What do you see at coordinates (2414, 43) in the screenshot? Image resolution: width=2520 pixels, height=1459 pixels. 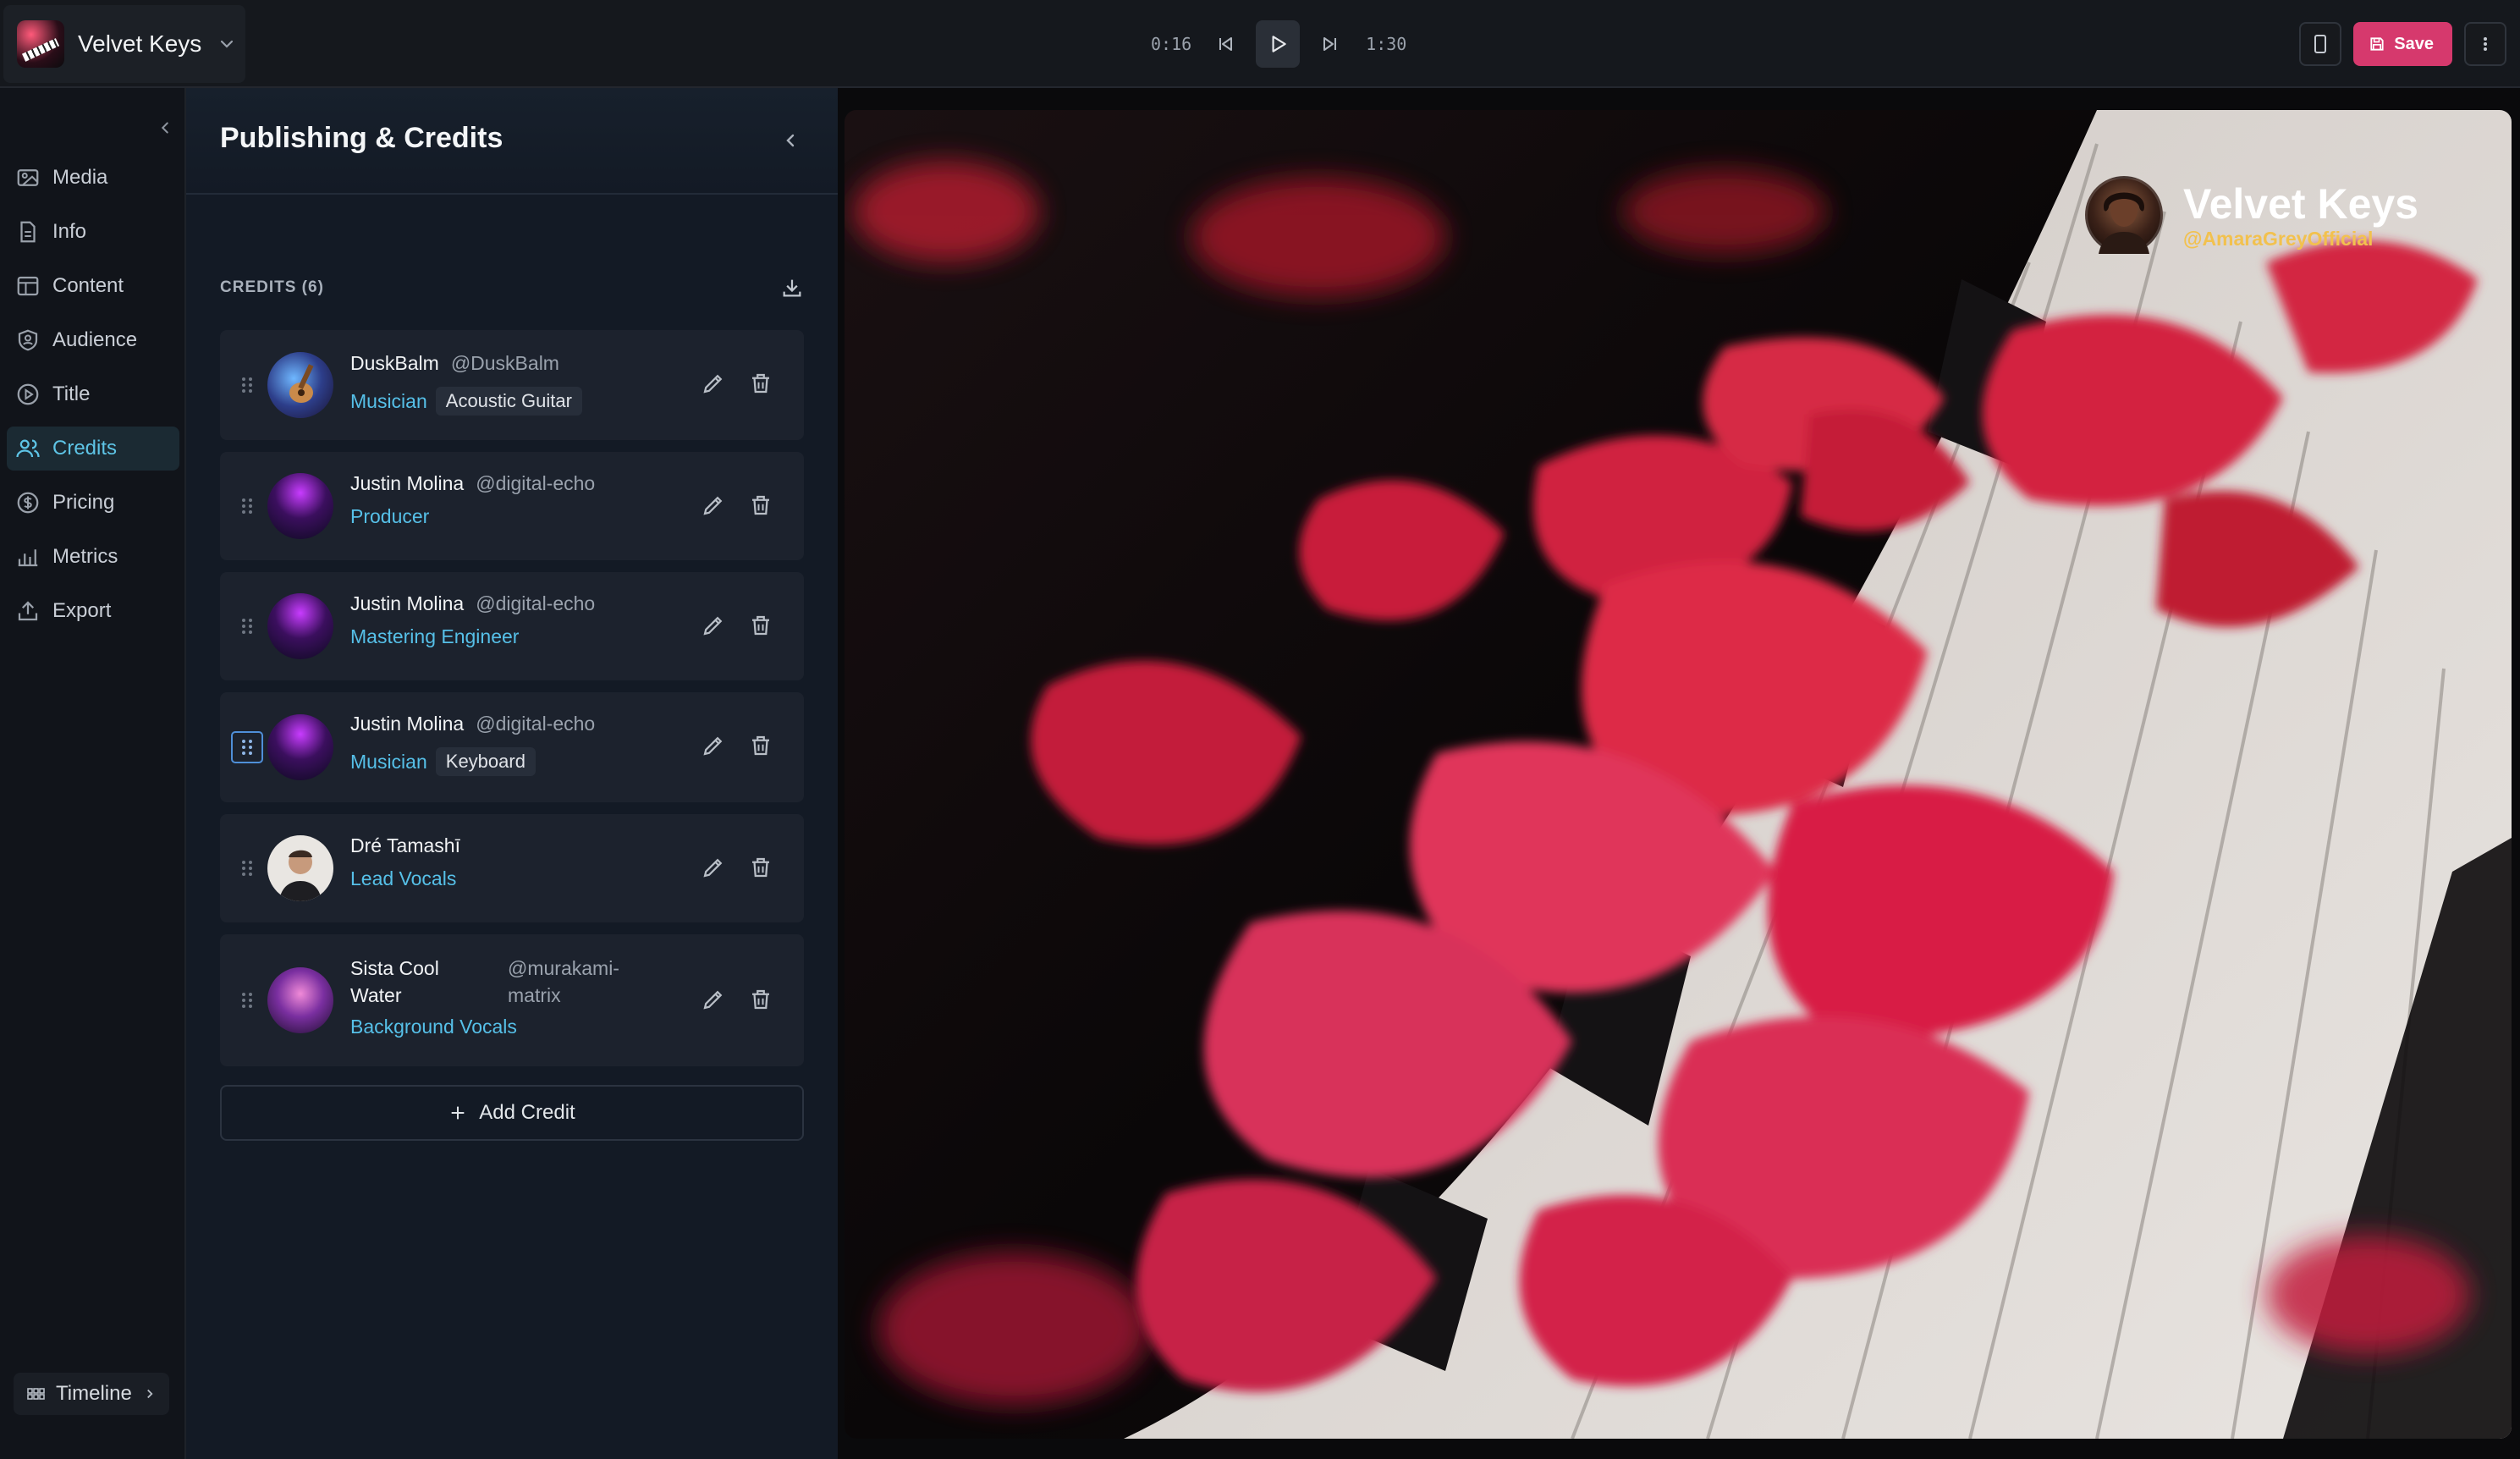 I see `save-label: Save` at bounding box center [2414, 43].